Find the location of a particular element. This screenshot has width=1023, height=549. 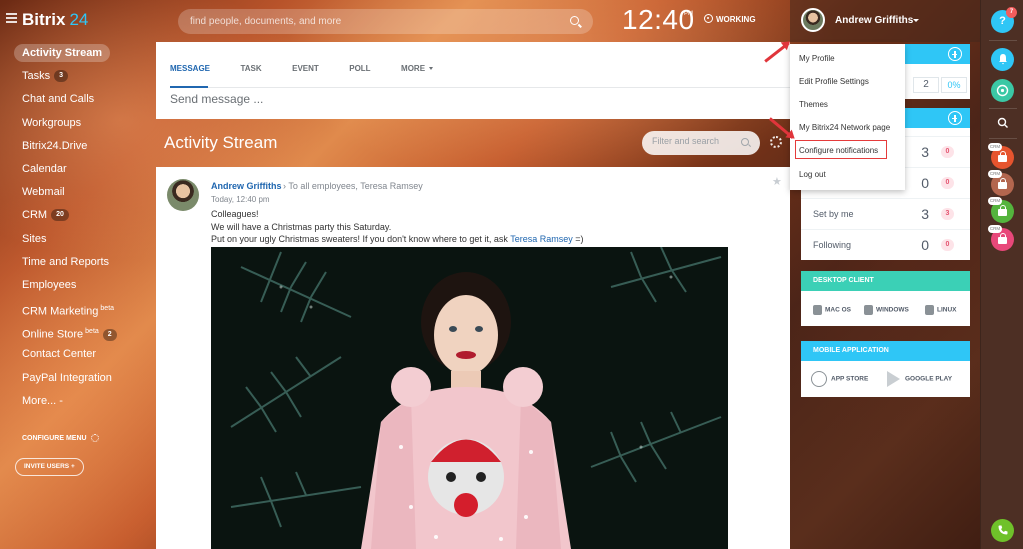

mobile-app-widget: MOBILE APPLICATION APP STORE GOOGLE PLAY is located at coordinates (885, 369).